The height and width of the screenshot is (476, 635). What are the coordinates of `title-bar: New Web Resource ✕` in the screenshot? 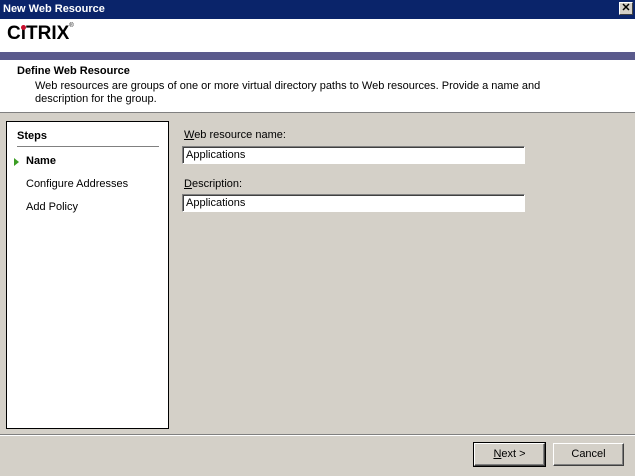 It's located at (317, 9).